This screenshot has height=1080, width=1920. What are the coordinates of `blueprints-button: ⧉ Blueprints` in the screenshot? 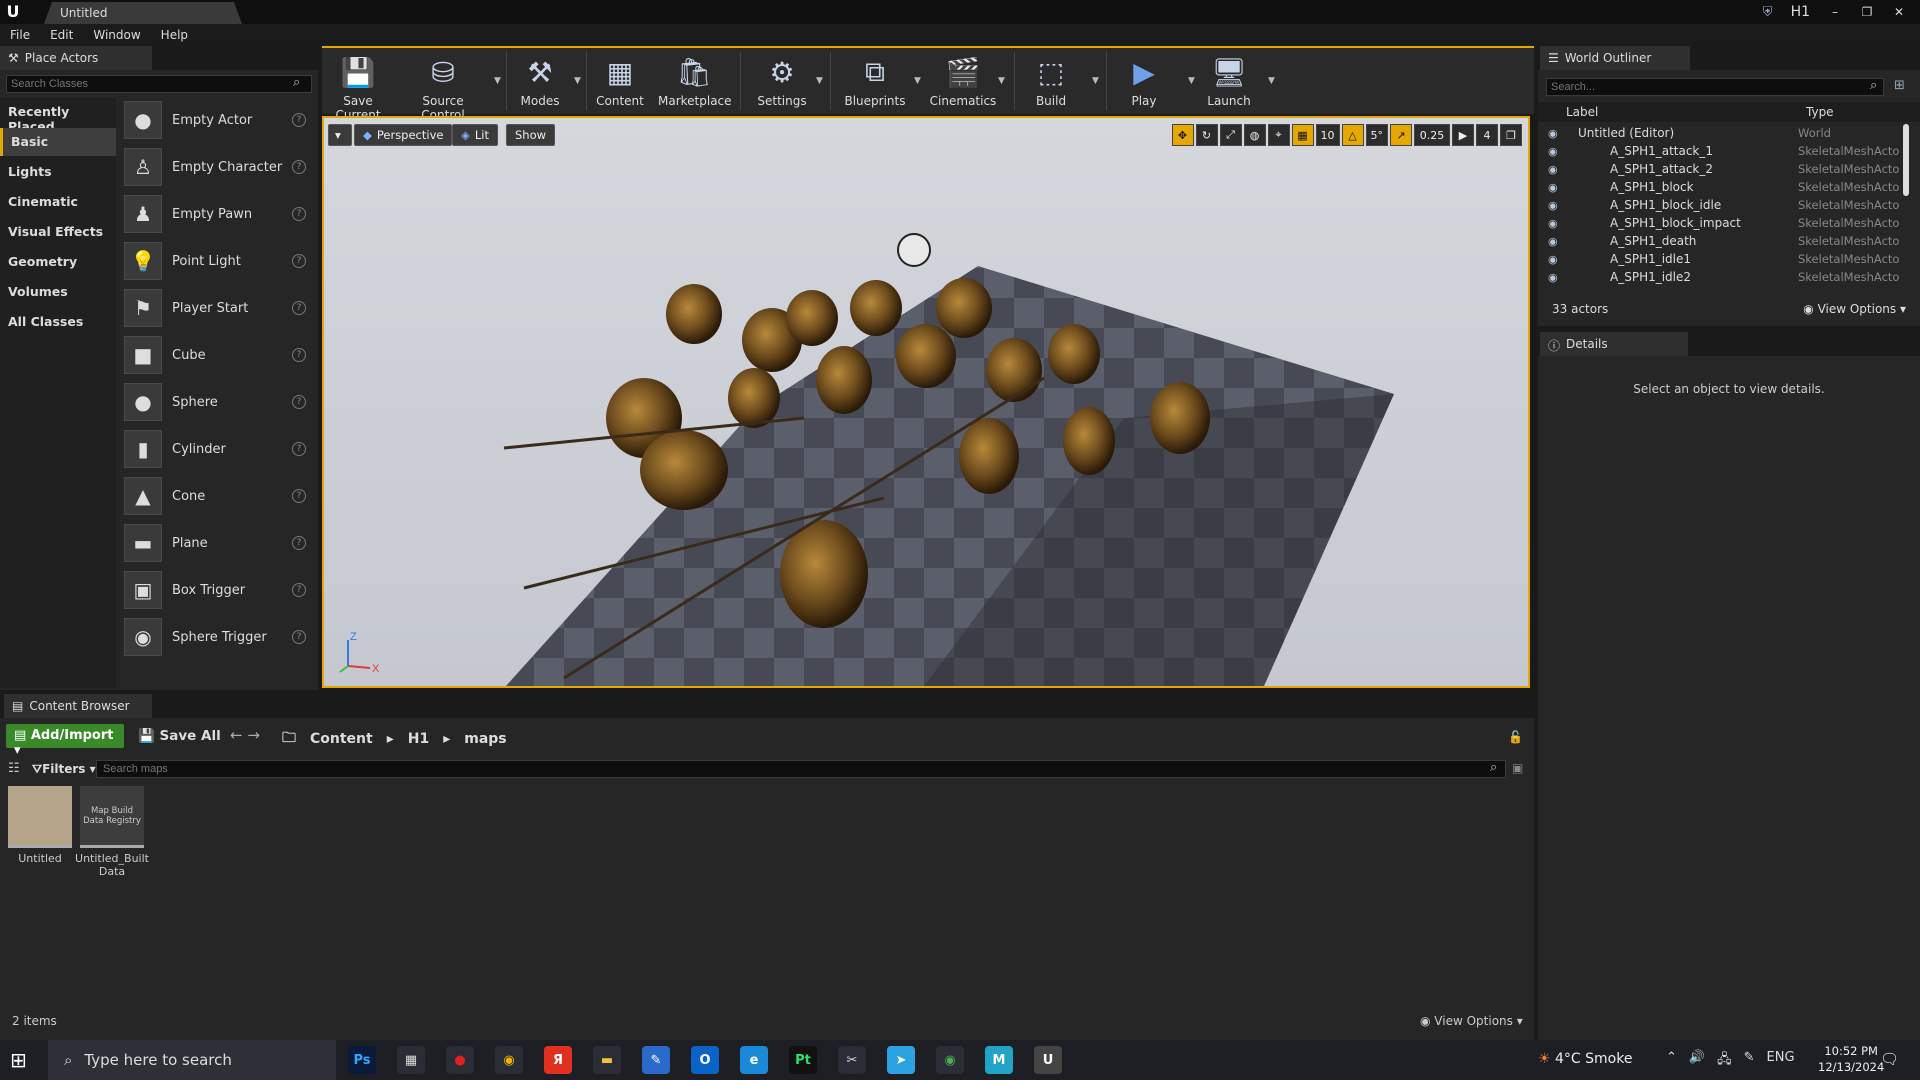 It's located at (875, 81).